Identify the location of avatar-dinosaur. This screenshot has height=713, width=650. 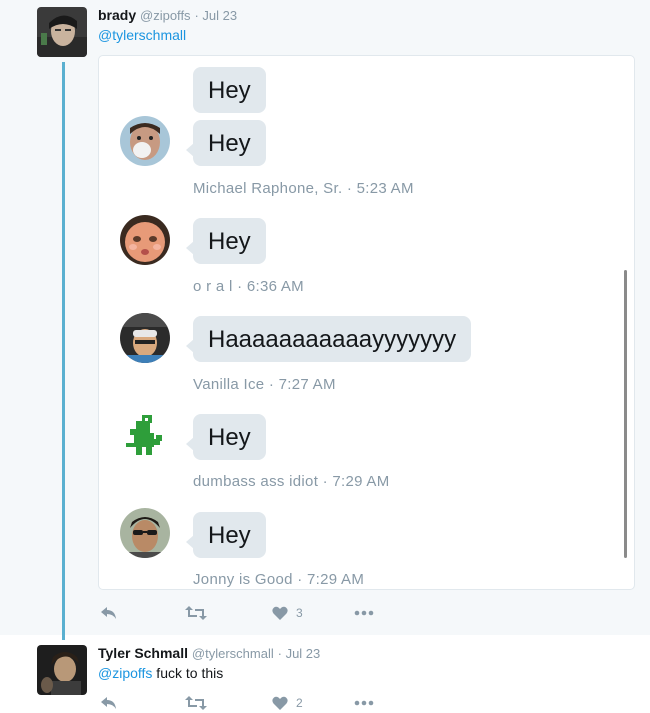
(145, 436).